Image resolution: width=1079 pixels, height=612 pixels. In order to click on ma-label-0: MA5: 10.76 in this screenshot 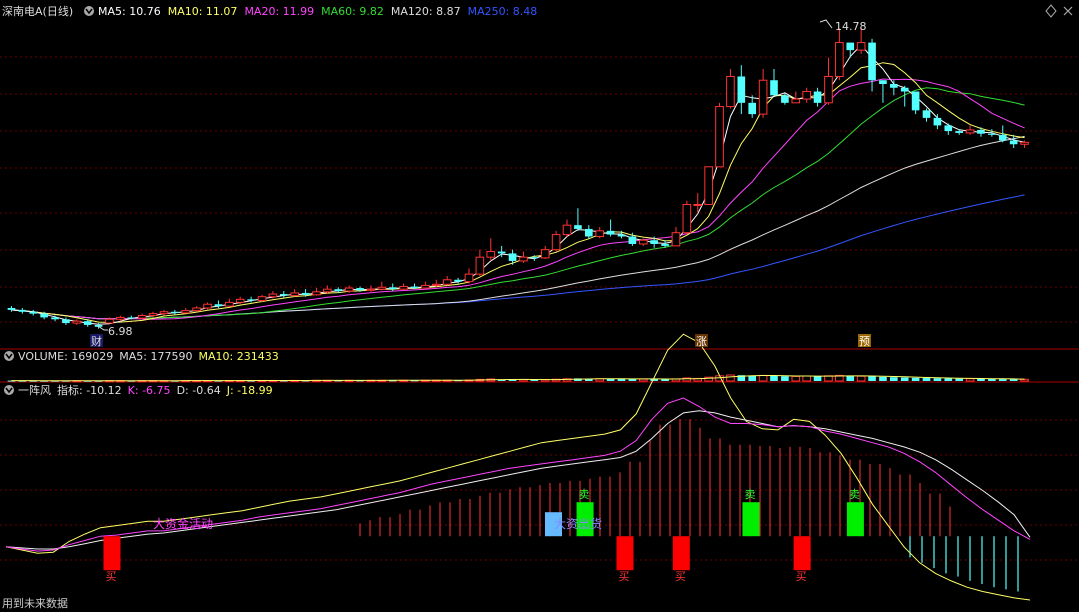, I will do `click(129, 11)`.